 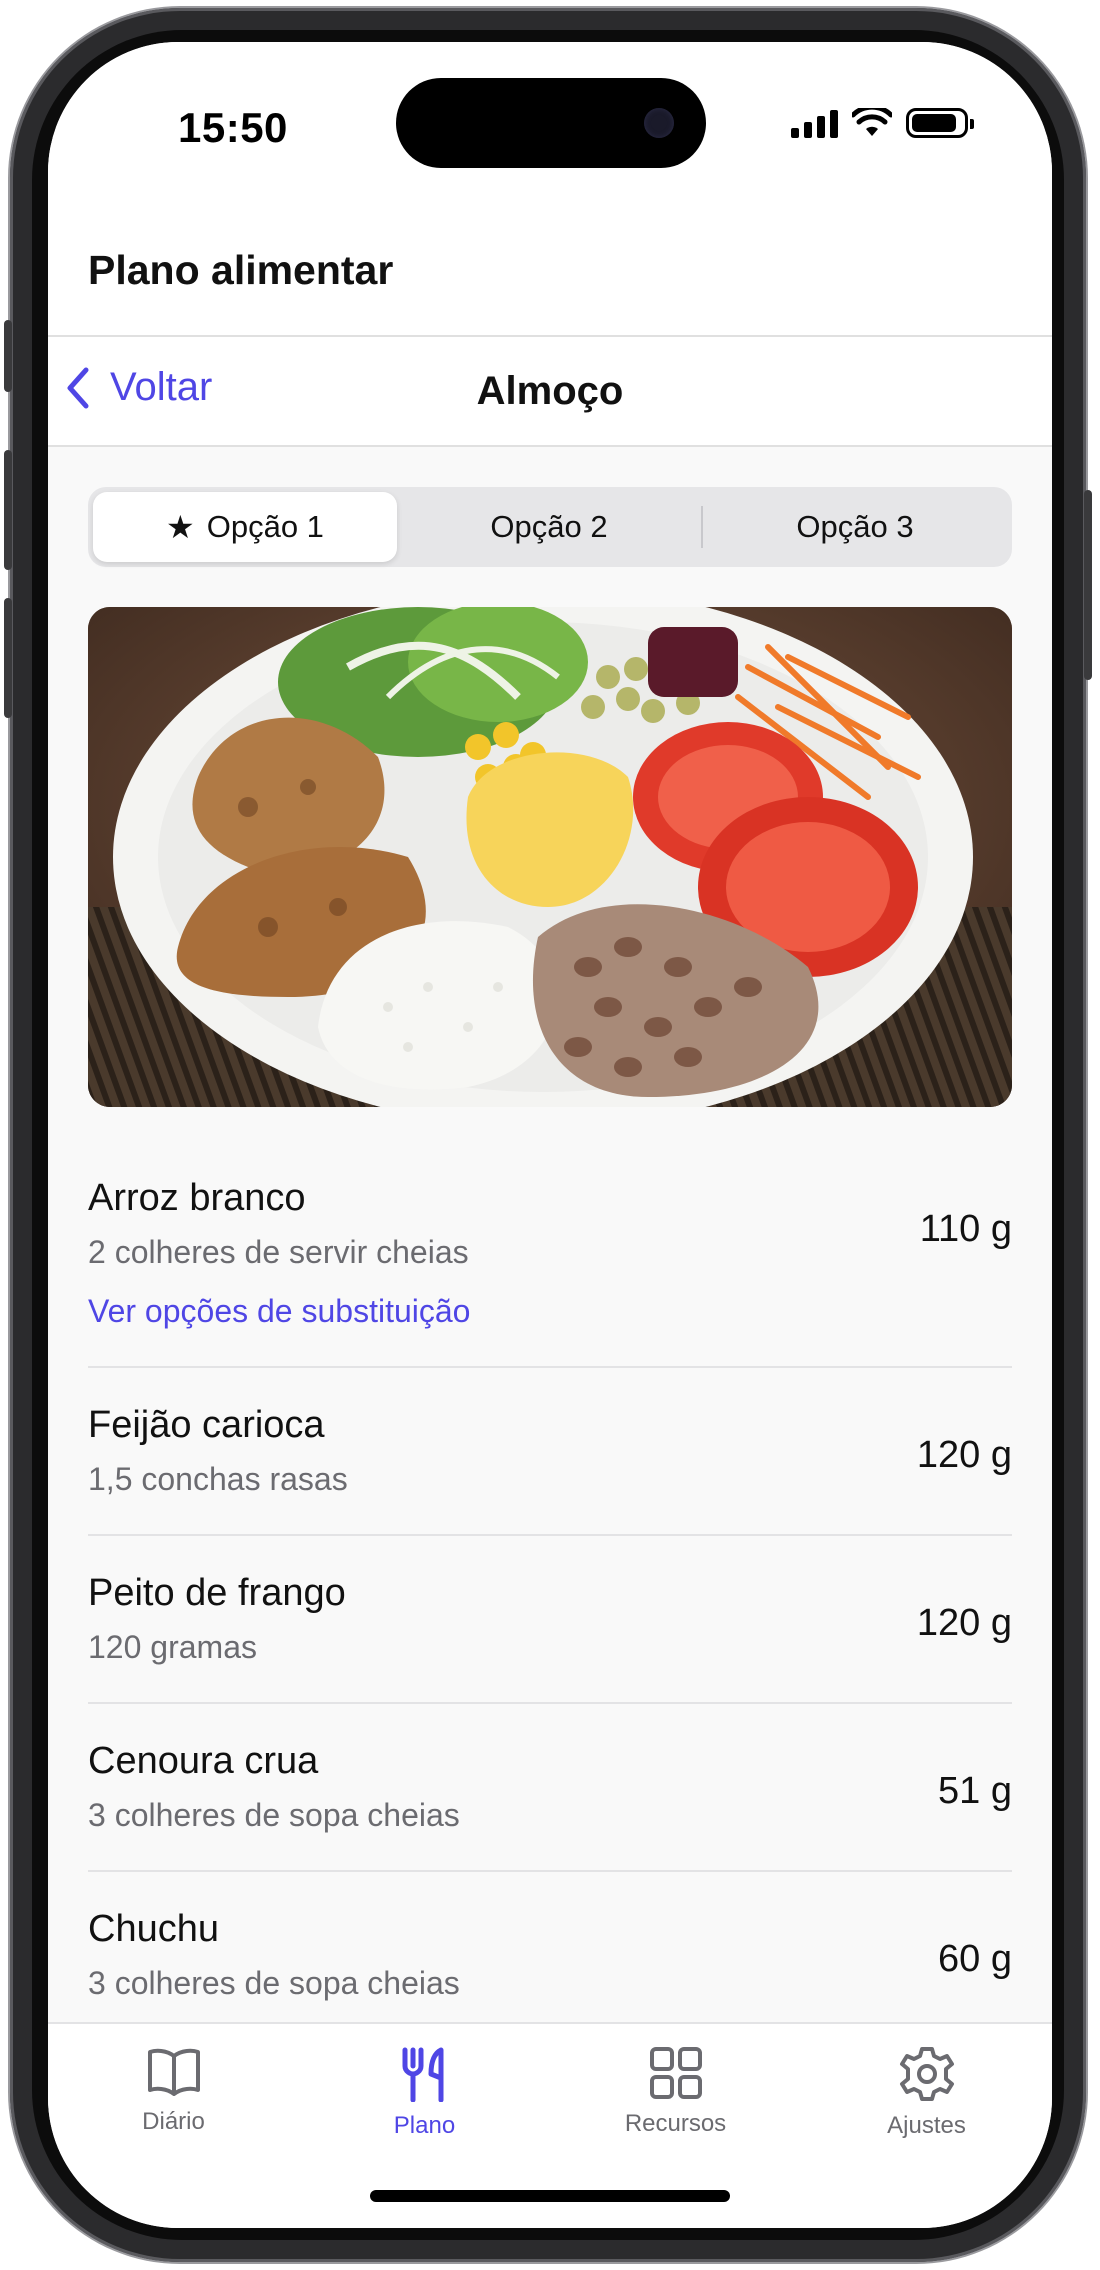 I want to click on status-time: 15:50, so click(x=233, y=127).